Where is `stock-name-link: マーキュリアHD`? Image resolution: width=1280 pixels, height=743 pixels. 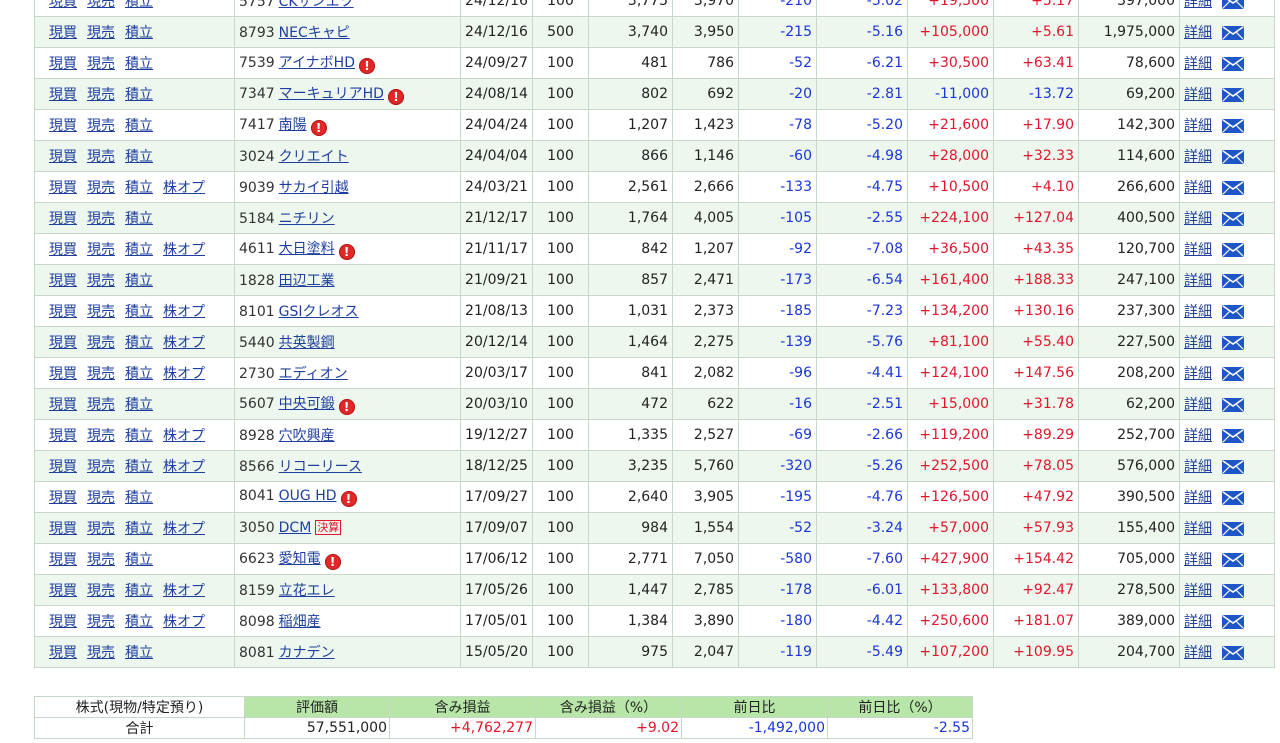 stock-name-link: マーキュリアHD is located at coordinates (331, 94).